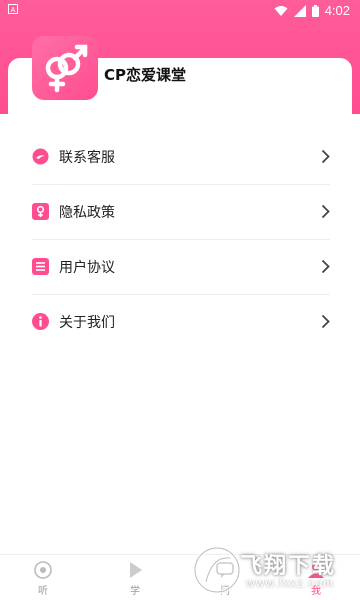 The image size is (360, 600). What do you see at coordinates (87, 213) in the screenshot?
I see `menu-item-label: 隐私政策` at bounding box center [87, 213].